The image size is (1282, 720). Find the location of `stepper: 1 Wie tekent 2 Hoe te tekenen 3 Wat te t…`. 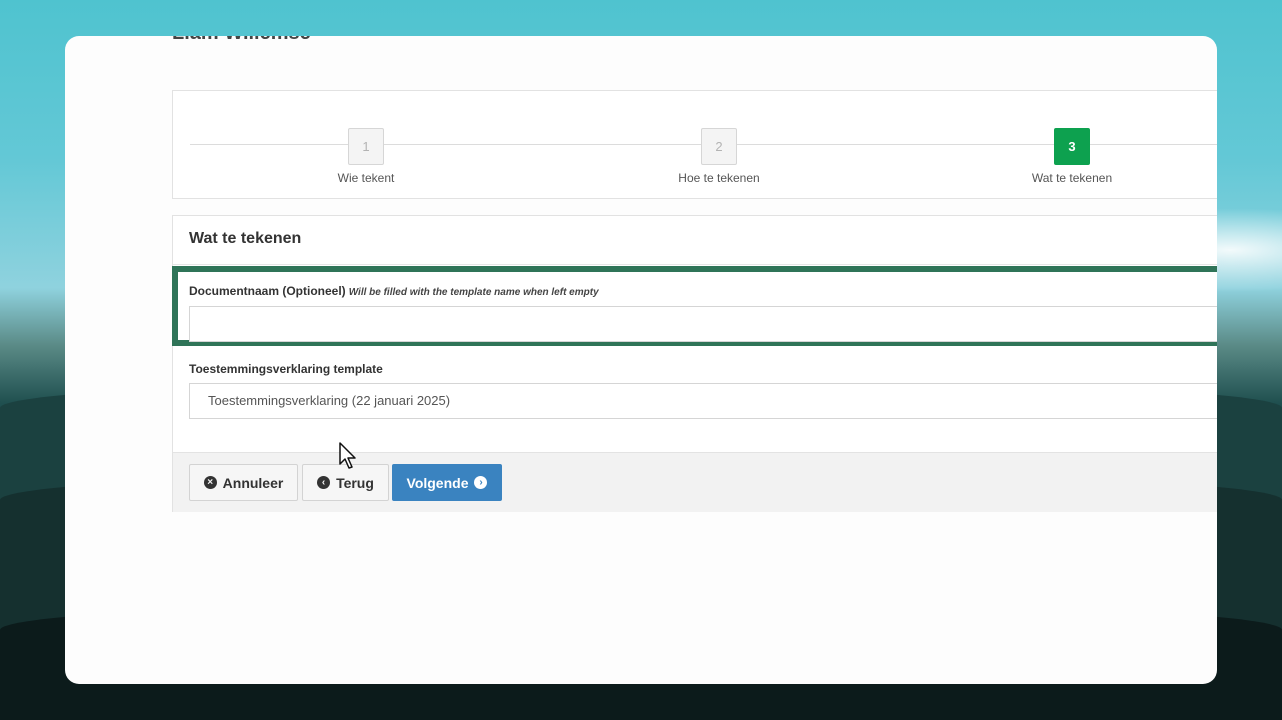

stepper: 1 Wie tekent 2 Hoe te tekenen 3 Wat te t… is located at coordinates (694, 144).